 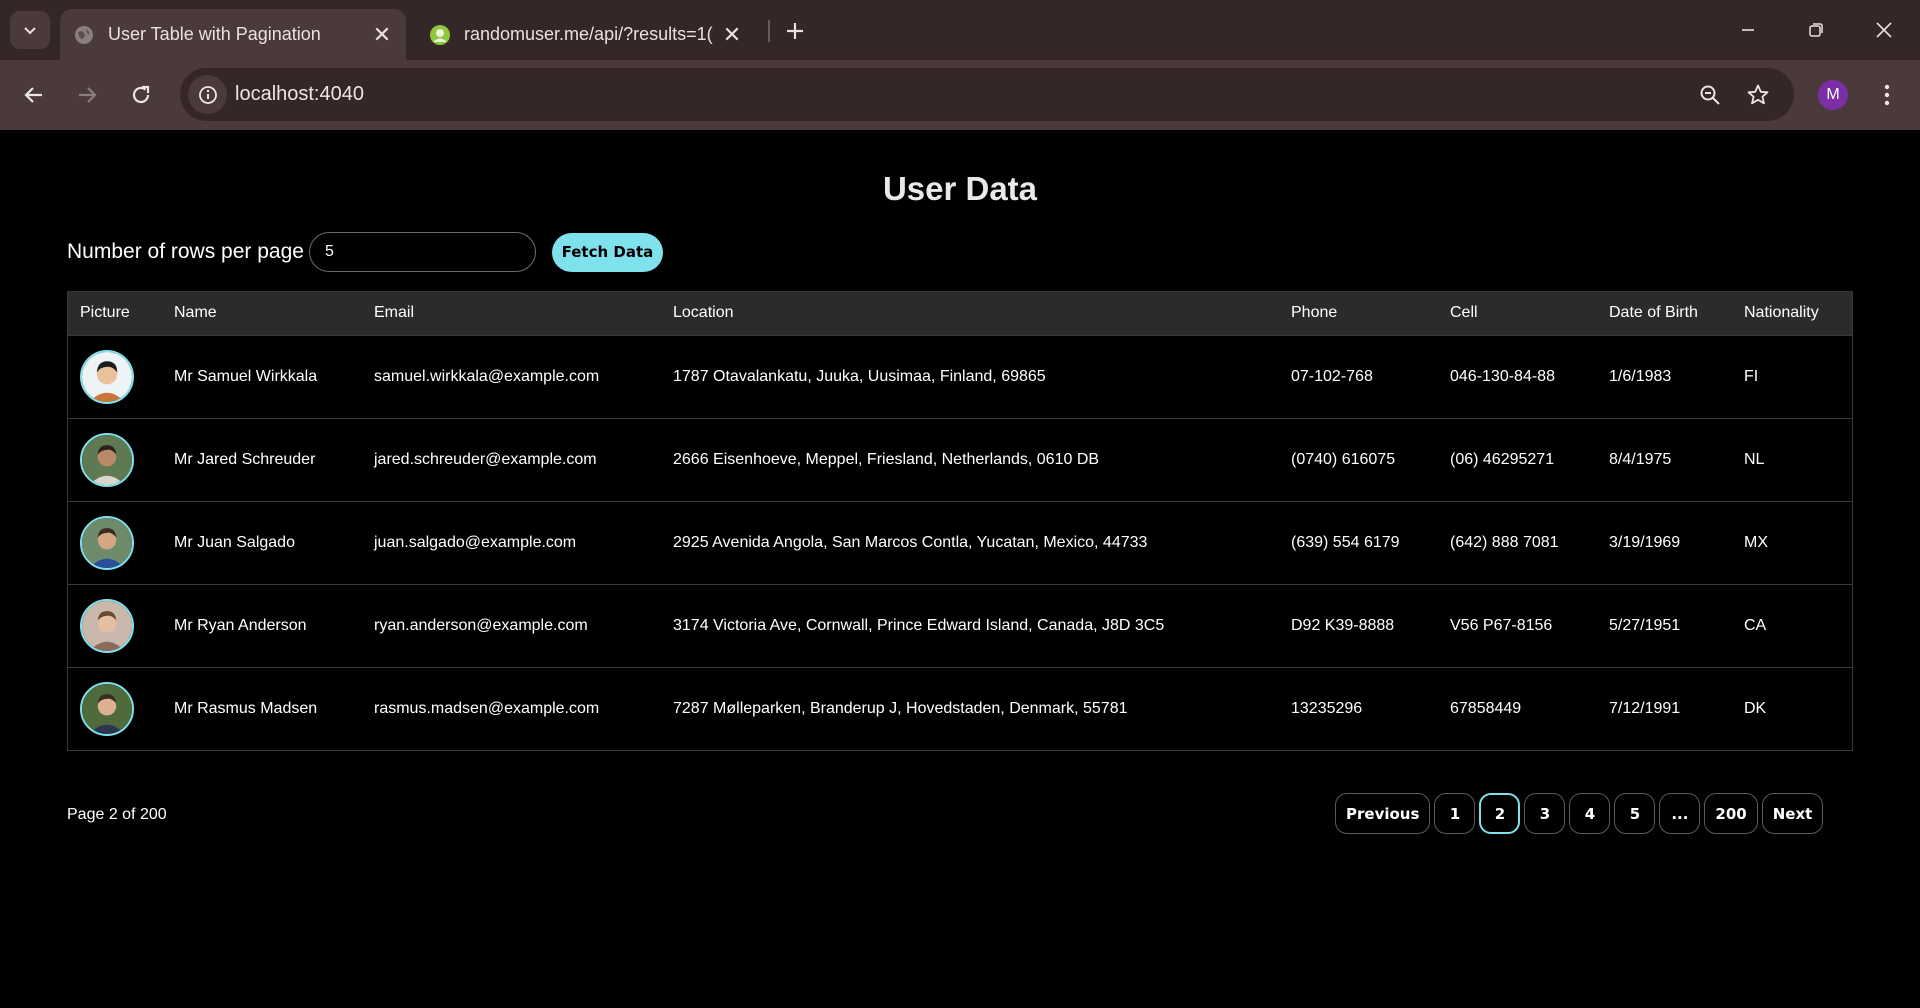 I want to click on phone-cell: (0740) 616075, so click(x=1343, y=459).